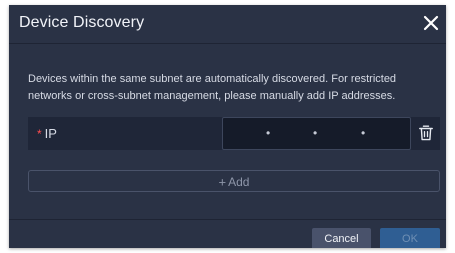 This screenshot has height=253, width=455. I want to click on trash-icon, so click(426, 133).